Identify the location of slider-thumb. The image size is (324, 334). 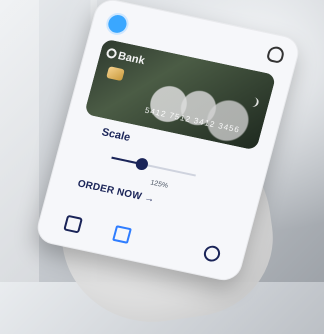
(142, 164).